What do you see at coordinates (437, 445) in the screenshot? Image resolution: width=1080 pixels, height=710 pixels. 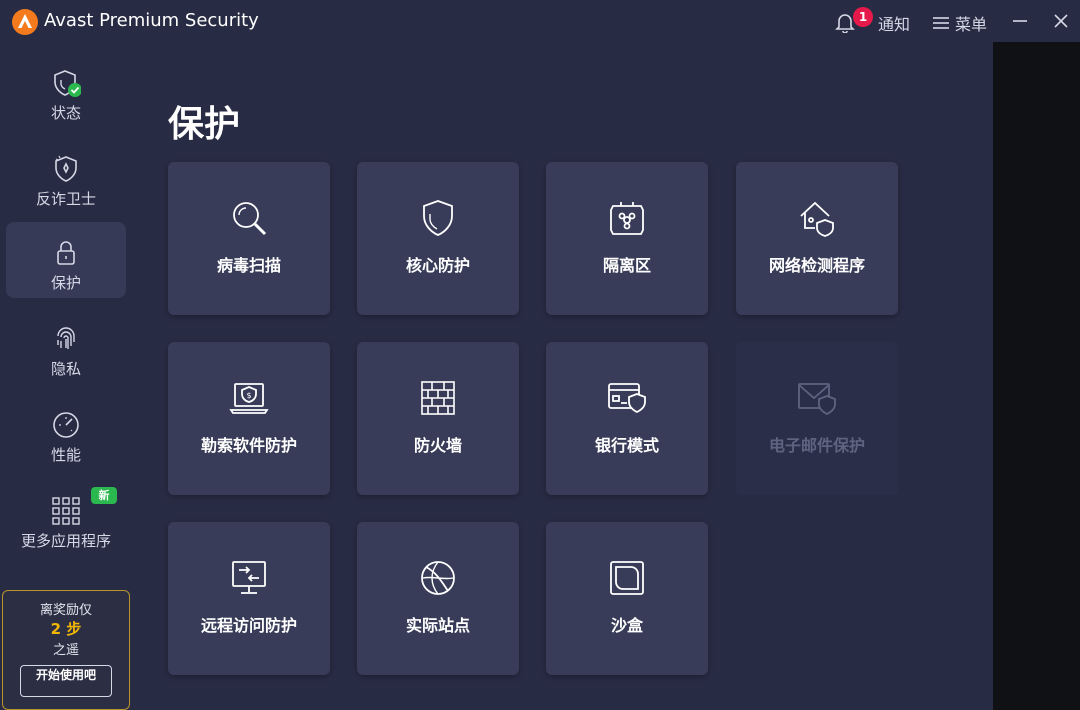 I see `tile-label: 防火墙` at bounding box center [437, 445].